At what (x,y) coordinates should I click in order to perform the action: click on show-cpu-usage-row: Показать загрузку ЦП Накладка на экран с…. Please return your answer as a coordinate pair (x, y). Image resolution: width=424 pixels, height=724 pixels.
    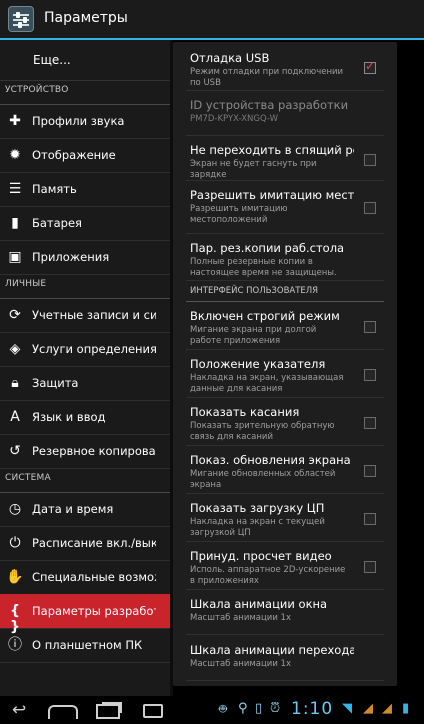
    Looking at the image, I should click on (285, 518).